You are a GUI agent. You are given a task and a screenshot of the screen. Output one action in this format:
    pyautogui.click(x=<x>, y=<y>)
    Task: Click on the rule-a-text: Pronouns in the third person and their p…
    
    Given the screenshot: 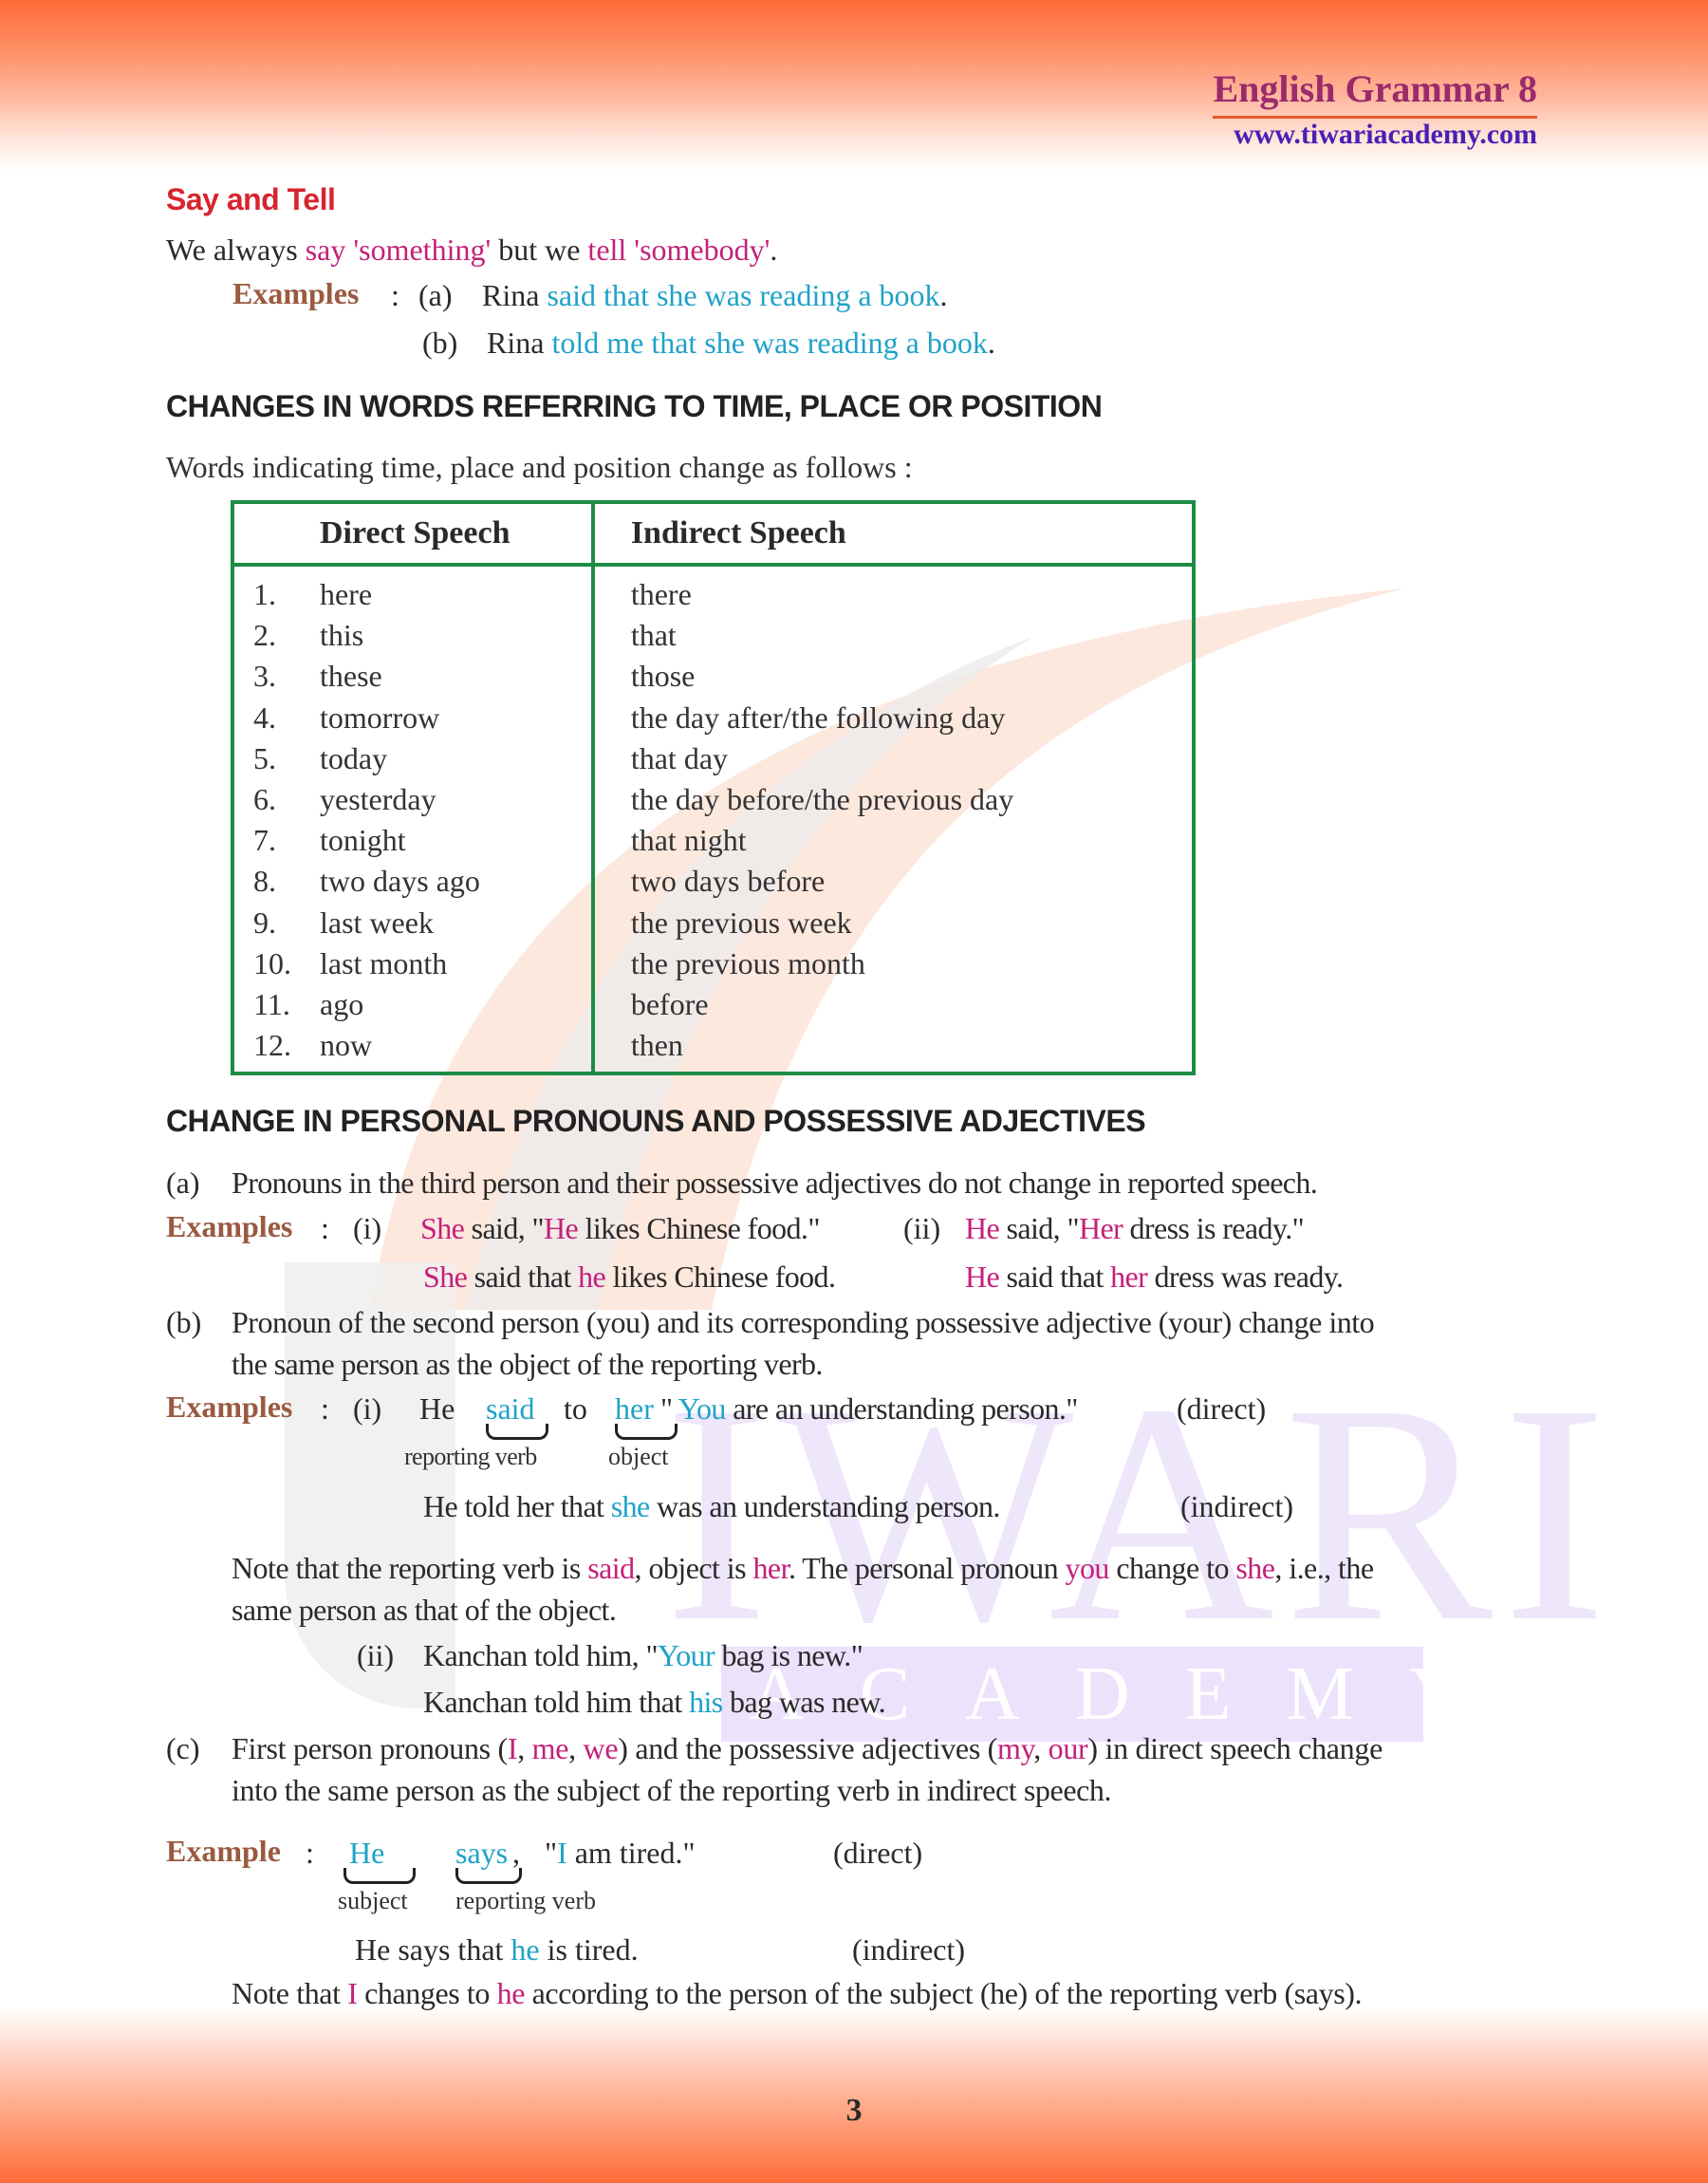 What is the action you would take?
    pyautogui.click(x=775, y=1183)
    